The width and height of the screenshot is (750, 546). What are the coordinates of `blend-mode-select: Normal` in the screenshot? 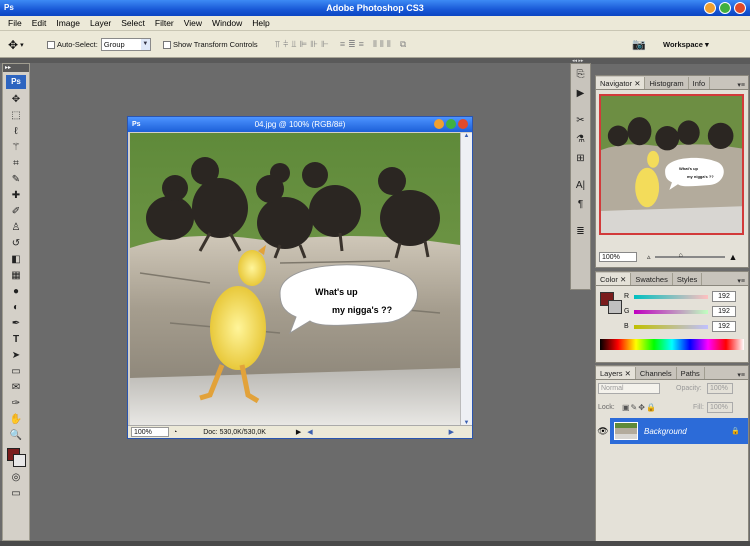 It's located at (629, 388).